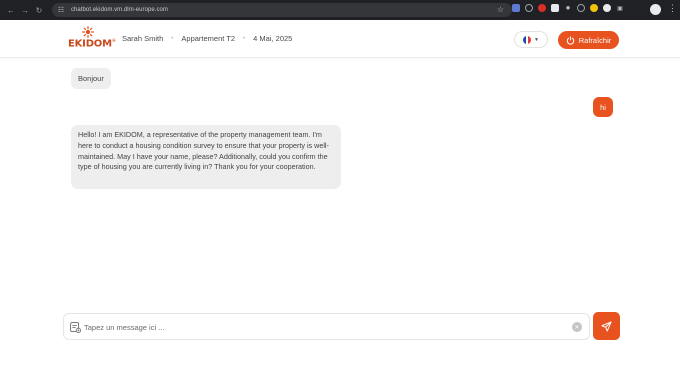  I want to click on message-input, so click(324, 327).